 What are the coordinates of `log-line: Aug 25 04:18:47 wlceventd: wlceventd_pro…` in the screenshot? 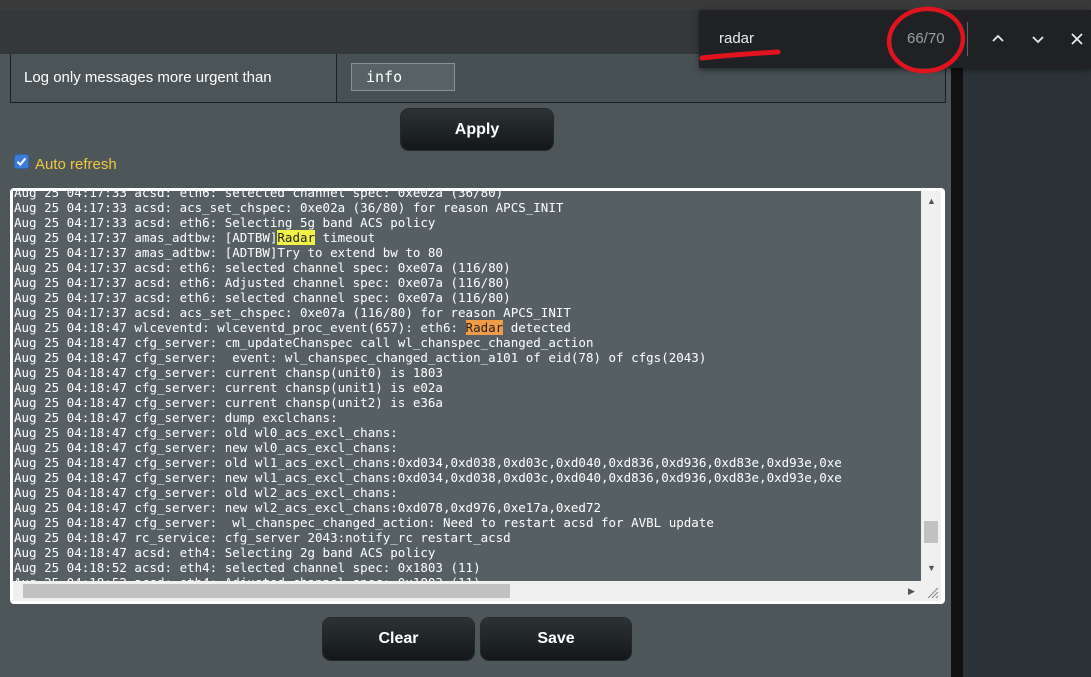 It's located at (427, 327).